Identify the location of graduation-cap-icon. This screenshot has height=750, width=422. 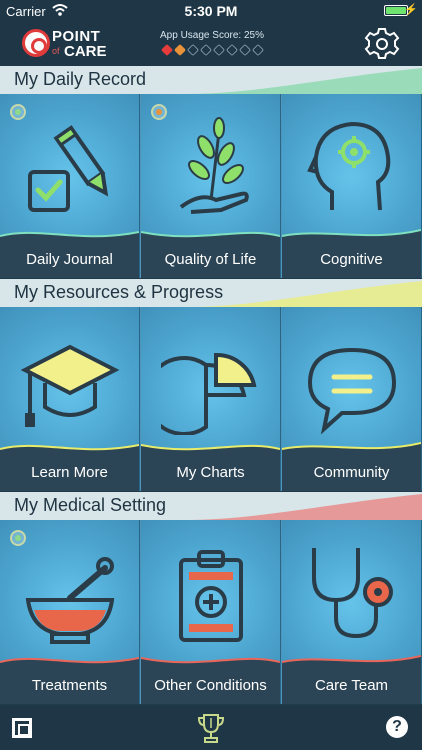
(70, 385).